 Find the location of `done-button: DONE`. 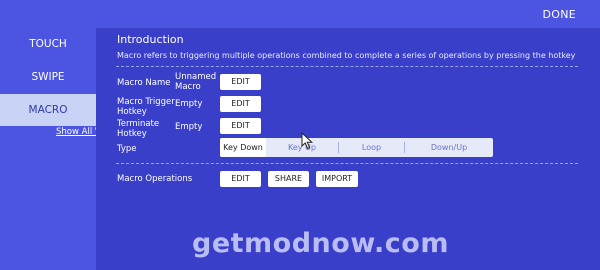

done-button: DONE is located at coordinates (559, 14).